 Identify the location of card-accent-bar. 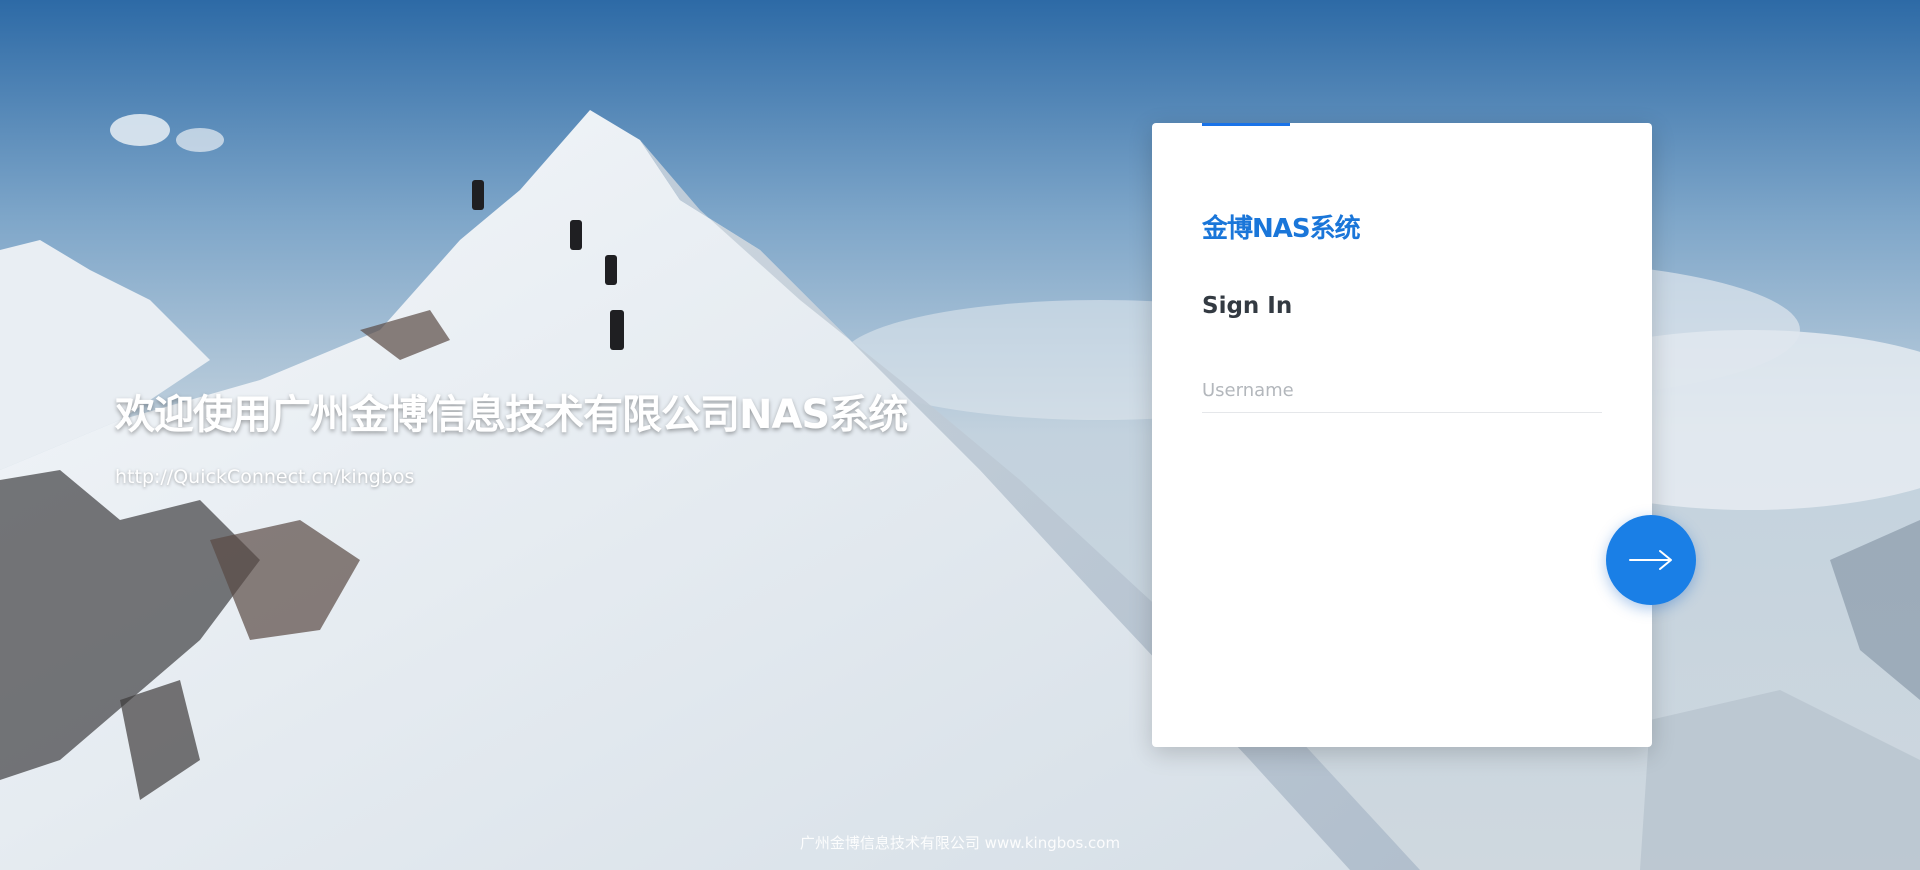
(1246, 124).